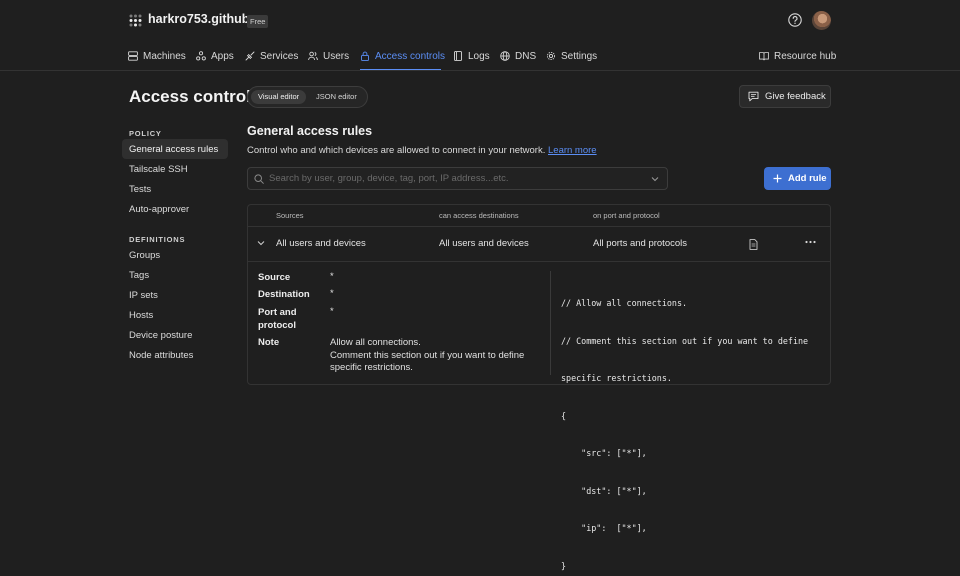 Image resolution: width=960 pixels, height=576 pixels. Describe the element at coordinates (158, 169) in the screenshot. I see `sidebar-item-tailscale-ssh: Tailscale SSH` at that location.